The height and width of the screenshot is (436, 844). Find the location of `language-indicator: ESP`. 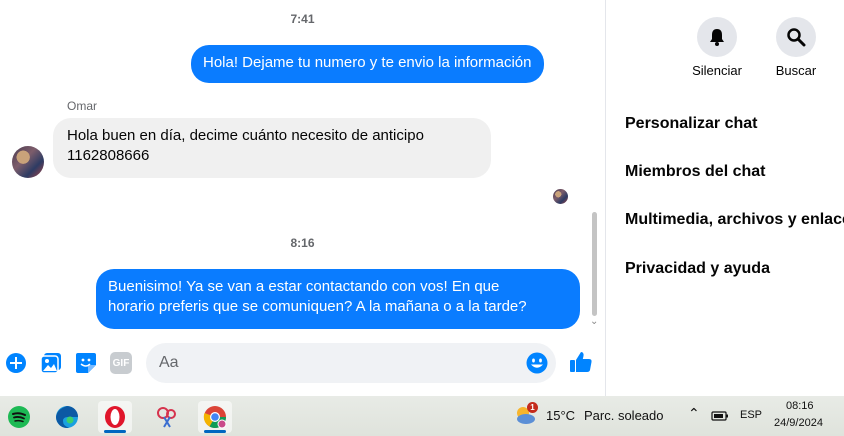

language-indicator: ESP is located at coordinates (751, 415).